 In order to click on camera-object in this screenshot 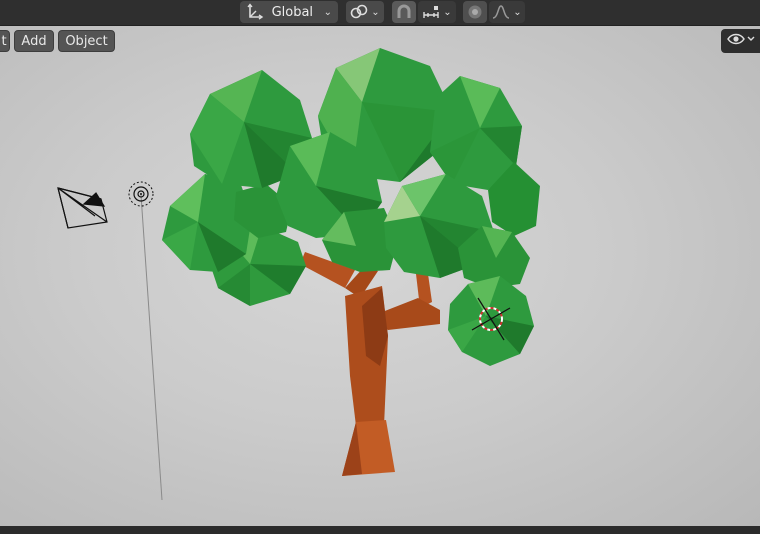, I will do `click(82, 208)`.